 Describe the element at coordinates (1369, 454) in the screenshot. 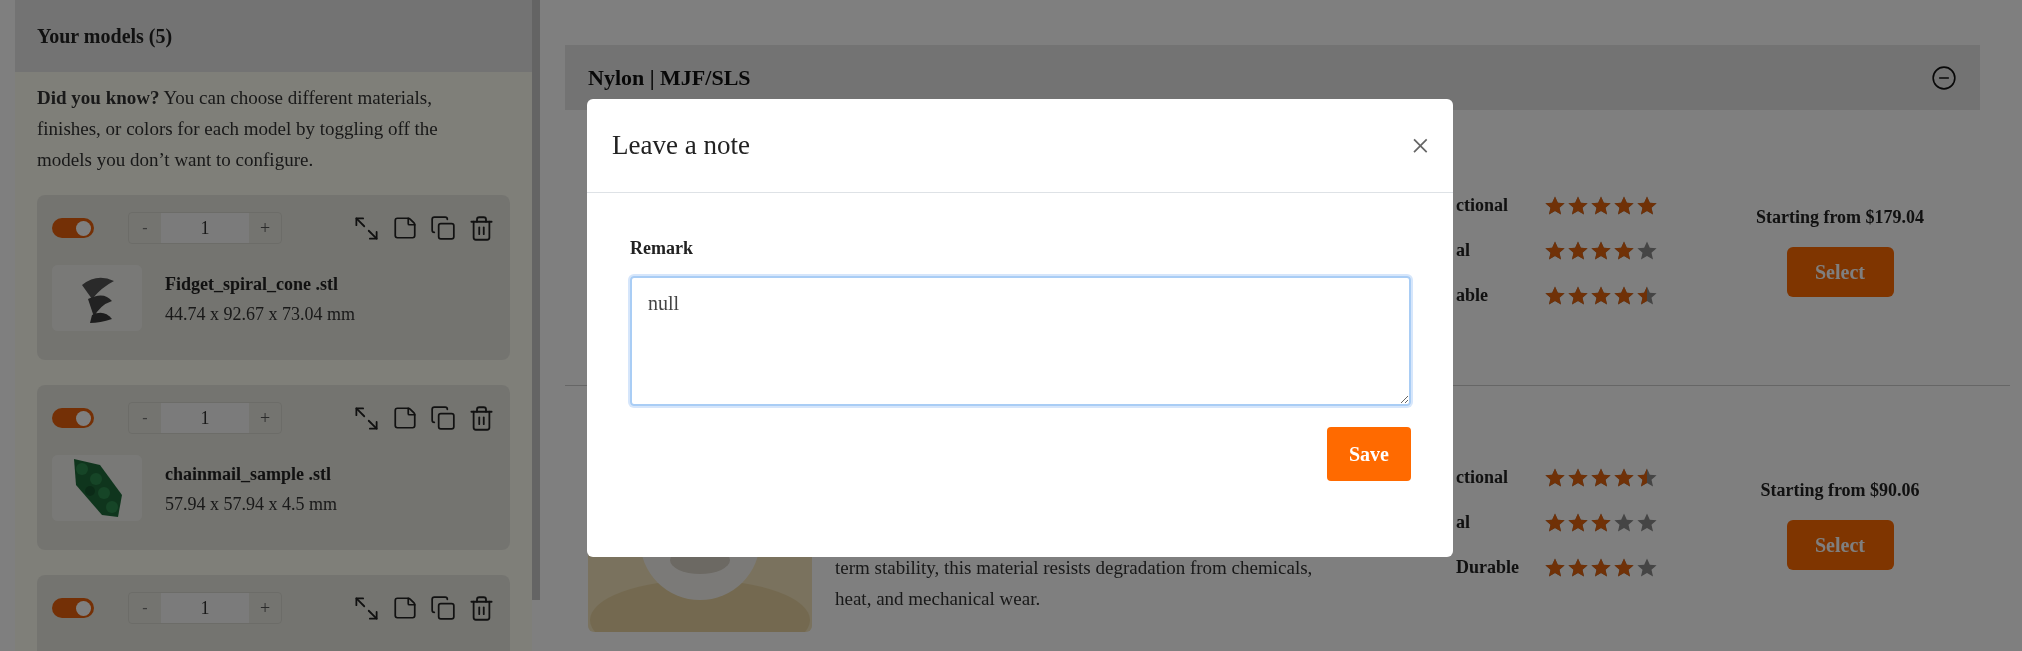

I see `save-button: Save` at that location.